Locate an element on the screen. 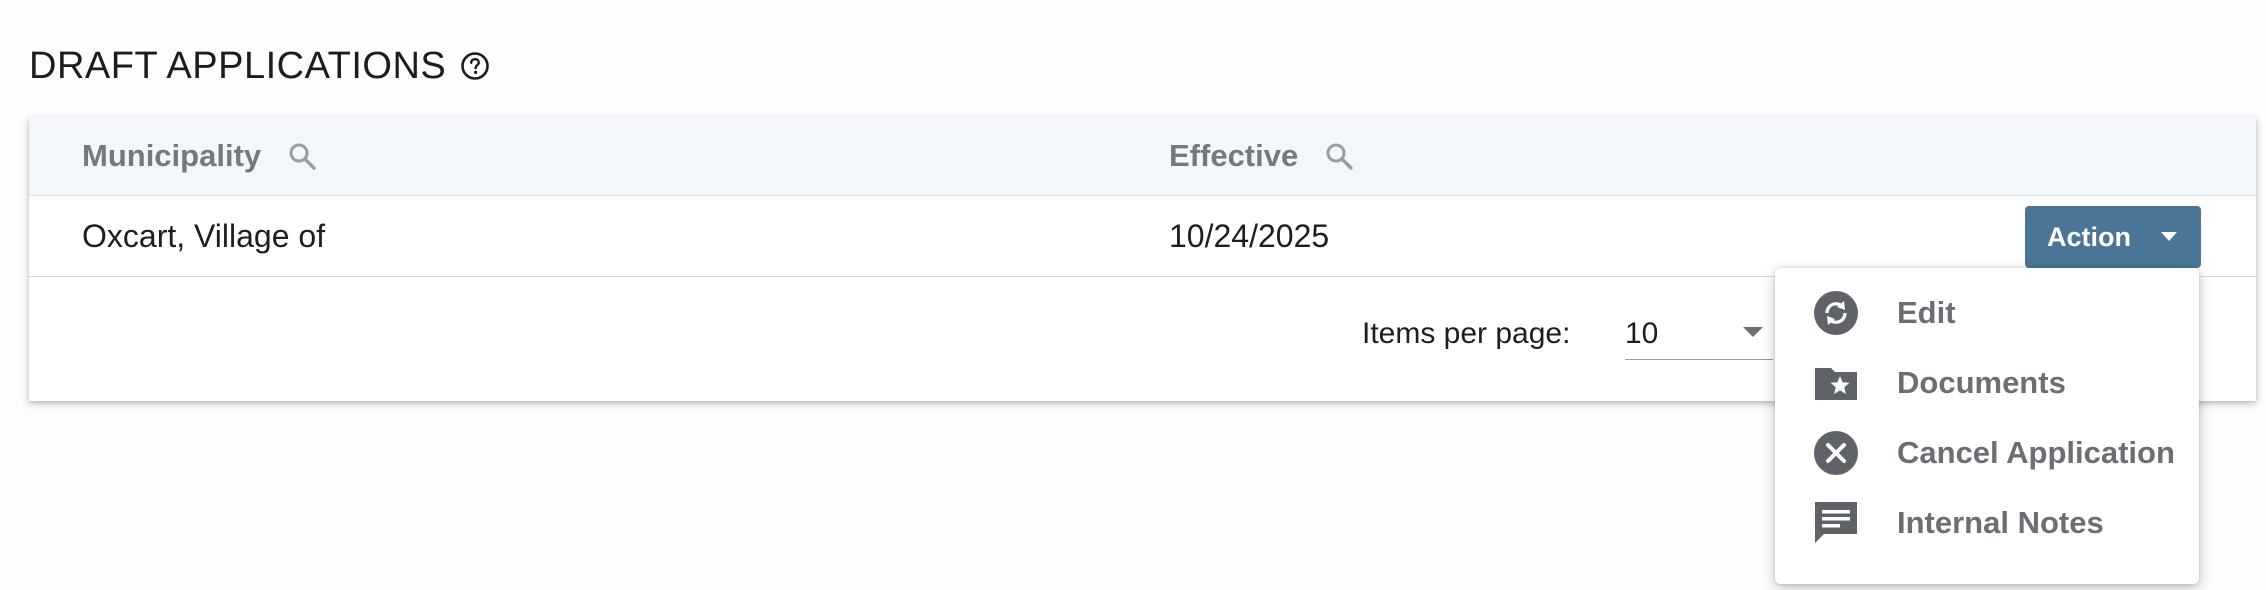 The width and height of the screenshot is (2266, 590). menu-item-label: Internal Notes is located at coordinates (2000, 522).